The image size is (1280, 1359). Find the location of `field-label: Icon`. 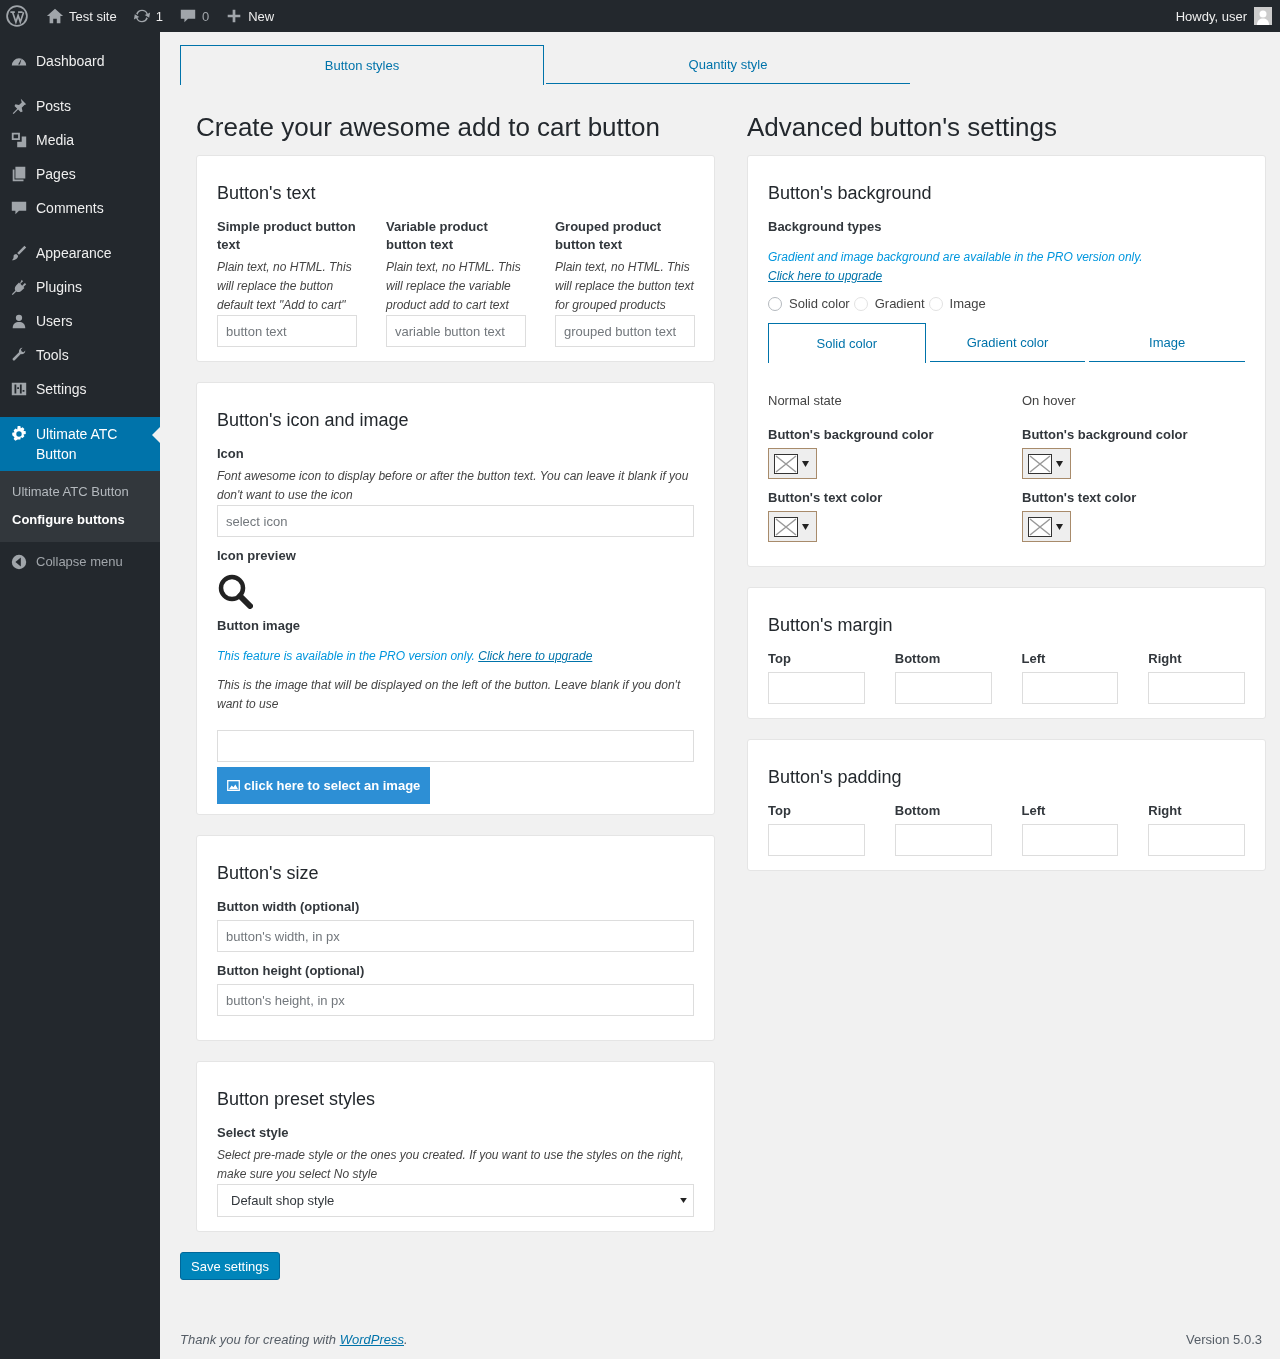

field-label: Icon is located at coordinates (231, 454).